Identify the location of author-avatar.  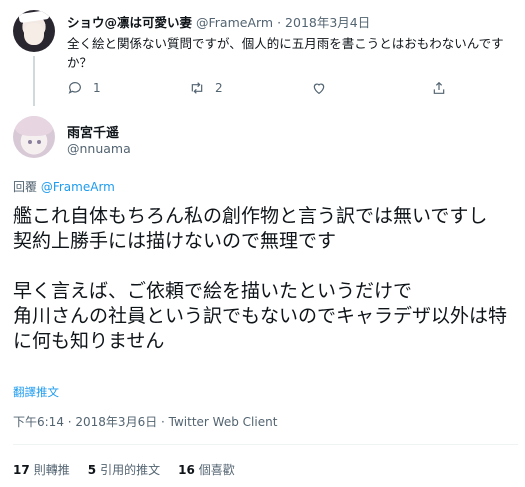
(34, 137).